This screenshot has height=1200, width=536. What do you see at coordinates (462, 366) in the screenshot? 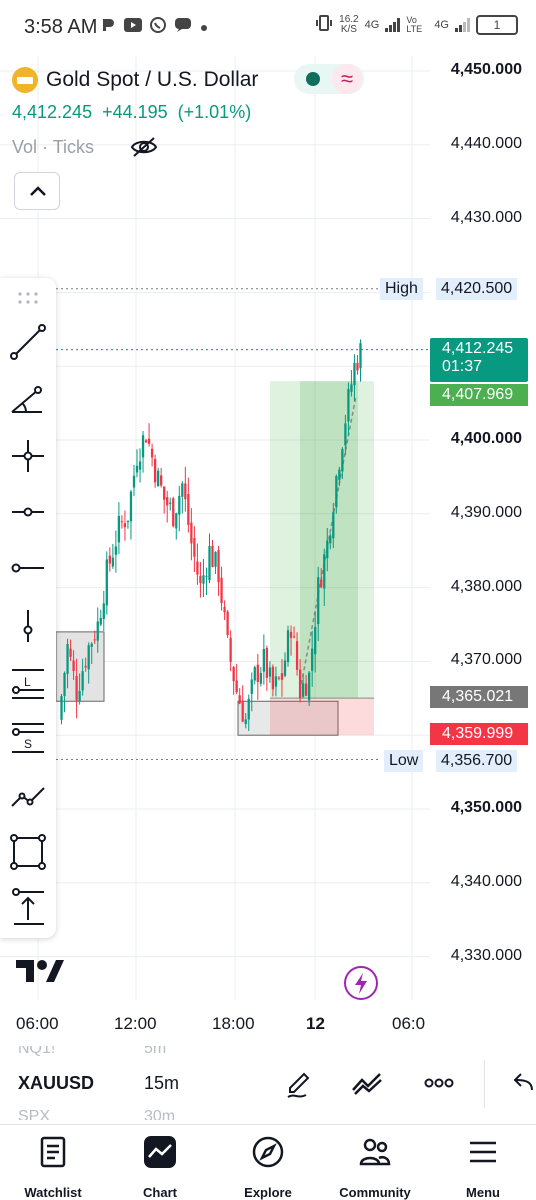
I see `bar-countdown: 01:37` at bounding box center [462, 366].